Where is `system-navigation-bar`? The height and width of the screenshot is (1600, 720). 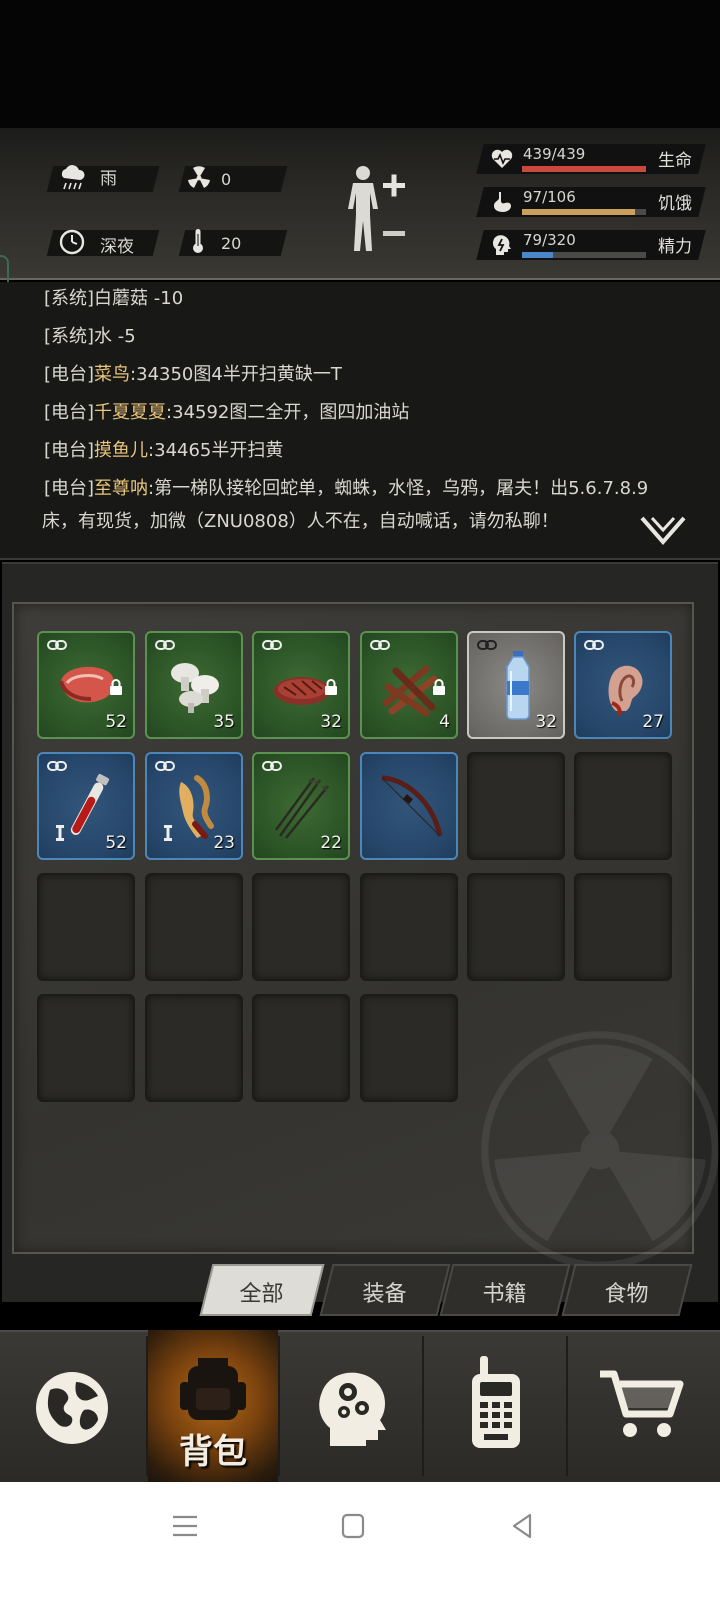 system-navigation-bar is located at coordinates (360, 1541).